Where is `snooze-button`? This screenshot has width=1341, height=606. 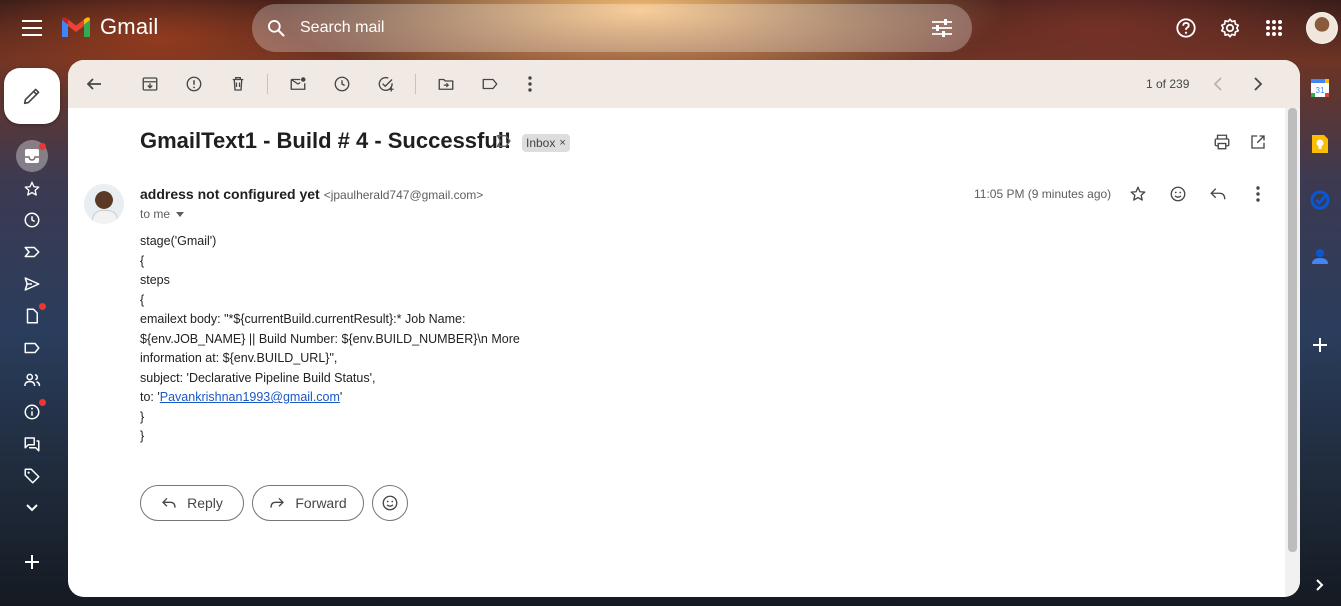
snooze-button is located at coordinates (342, 84).